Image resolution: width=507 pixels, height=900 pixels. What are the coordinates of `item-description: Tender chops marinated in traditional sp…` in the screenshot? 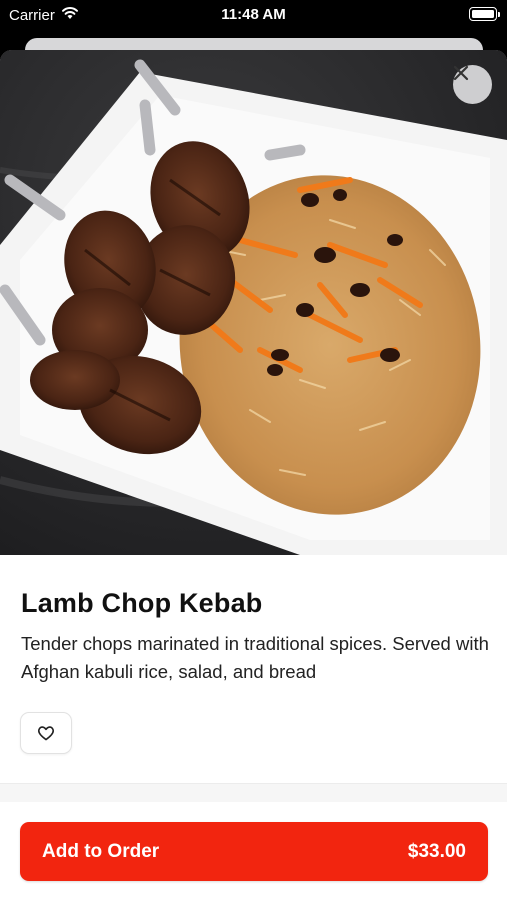 It's located at (255, 657).